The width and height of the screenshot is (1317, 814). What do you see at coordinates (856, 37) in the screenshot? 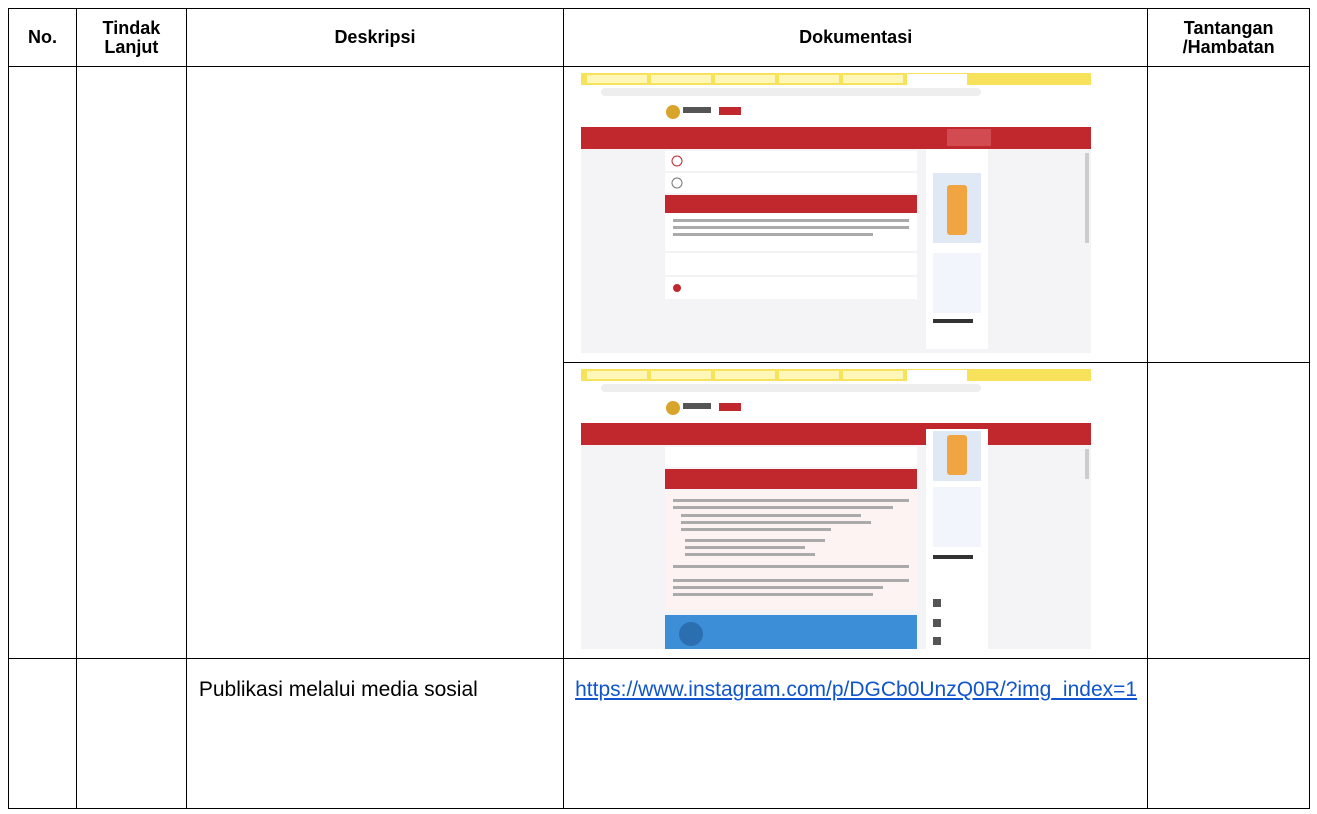
I see `header-dokumentasi: Dokumentasi` at bounding box center [856, 37].